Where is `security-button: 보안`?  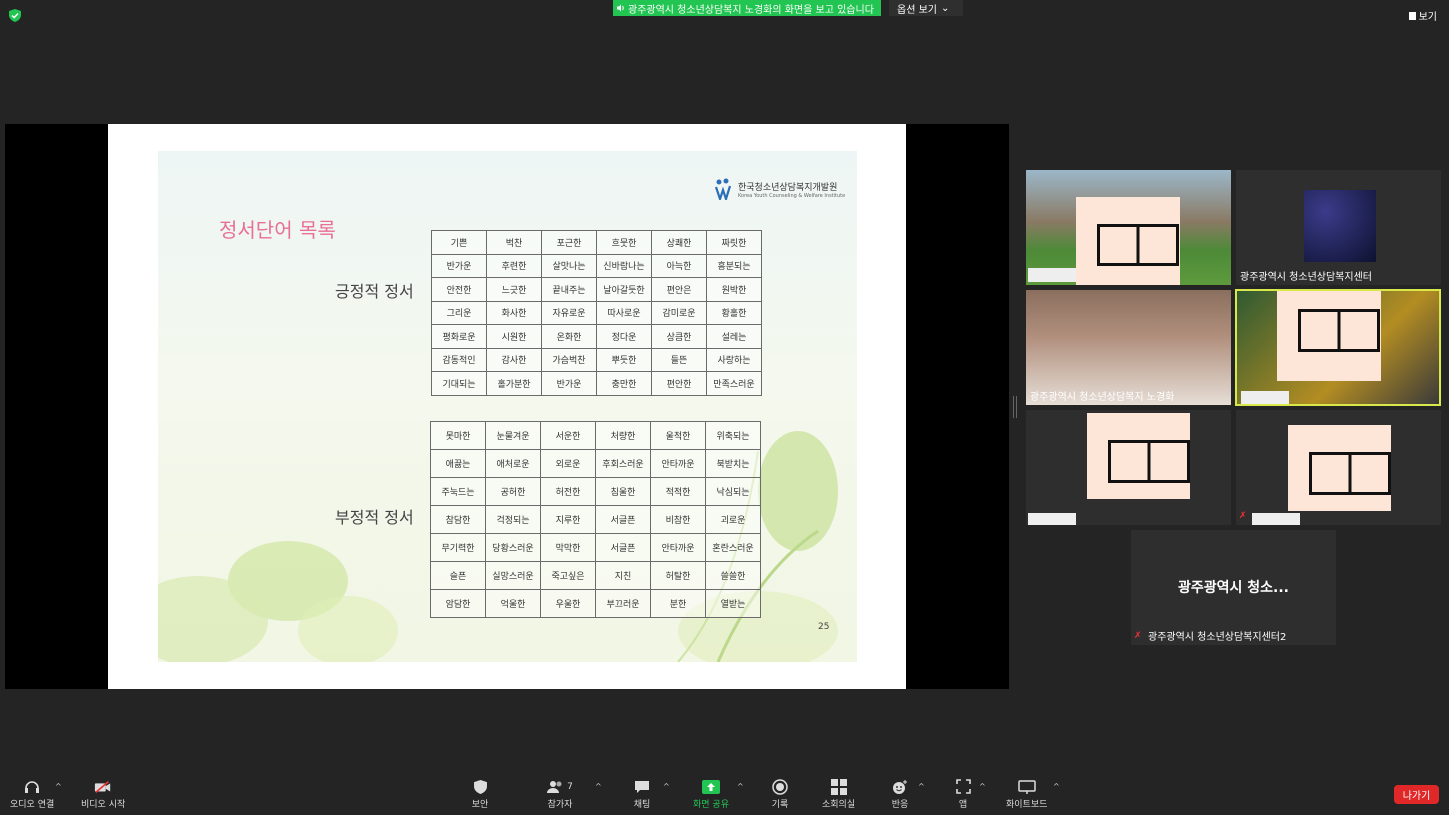
security-button: 보안 is located at coordinates (480, 794).